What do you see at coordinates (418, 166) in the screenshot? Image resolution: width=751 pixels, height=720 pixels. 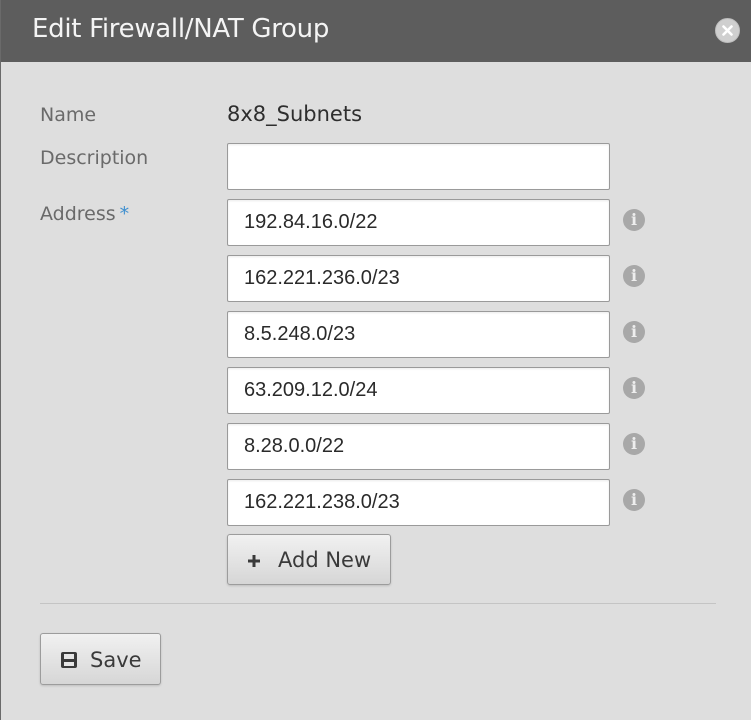 I see `description-input` at bounding box center [418, 166].